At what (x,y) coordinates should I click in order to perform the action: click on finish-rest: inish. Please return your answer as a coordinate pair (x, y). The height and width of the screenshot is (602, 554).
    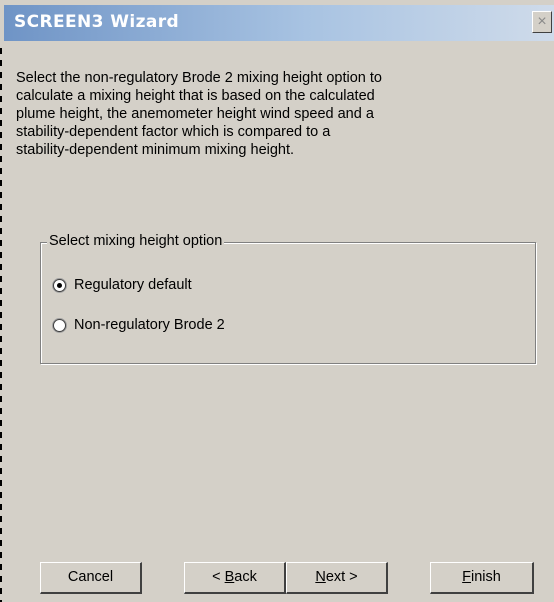
    Looking at the image, I should click on (486, 577).